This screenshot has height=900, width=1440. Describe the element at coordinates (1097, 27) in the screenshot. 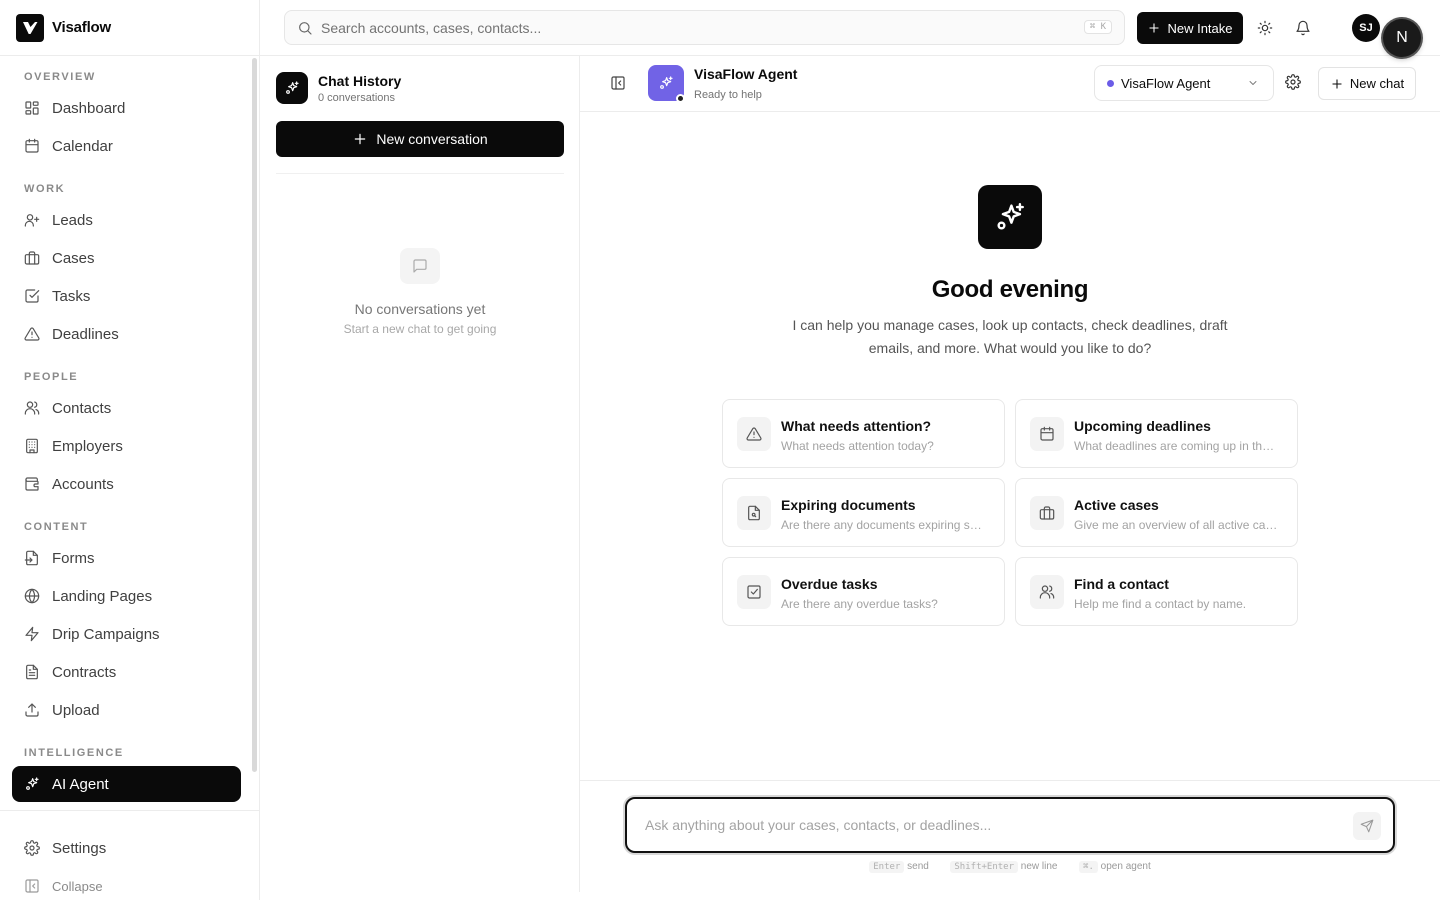

I see `search-shortcut: ⌘ K` at that location.